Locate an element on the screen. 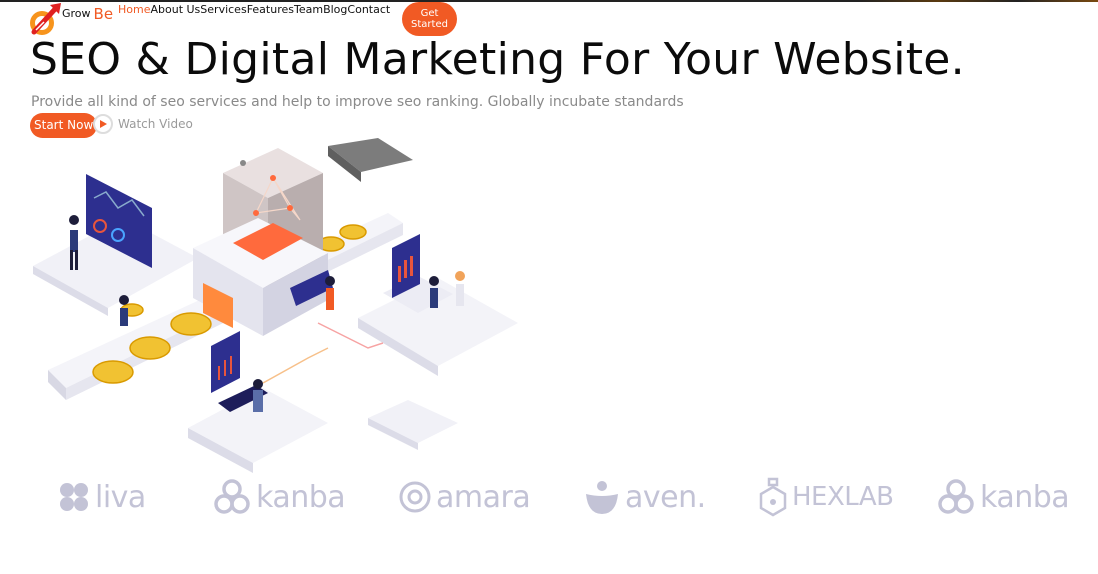  watch-video-link: Watch Video is located at coordinates (143, 124).